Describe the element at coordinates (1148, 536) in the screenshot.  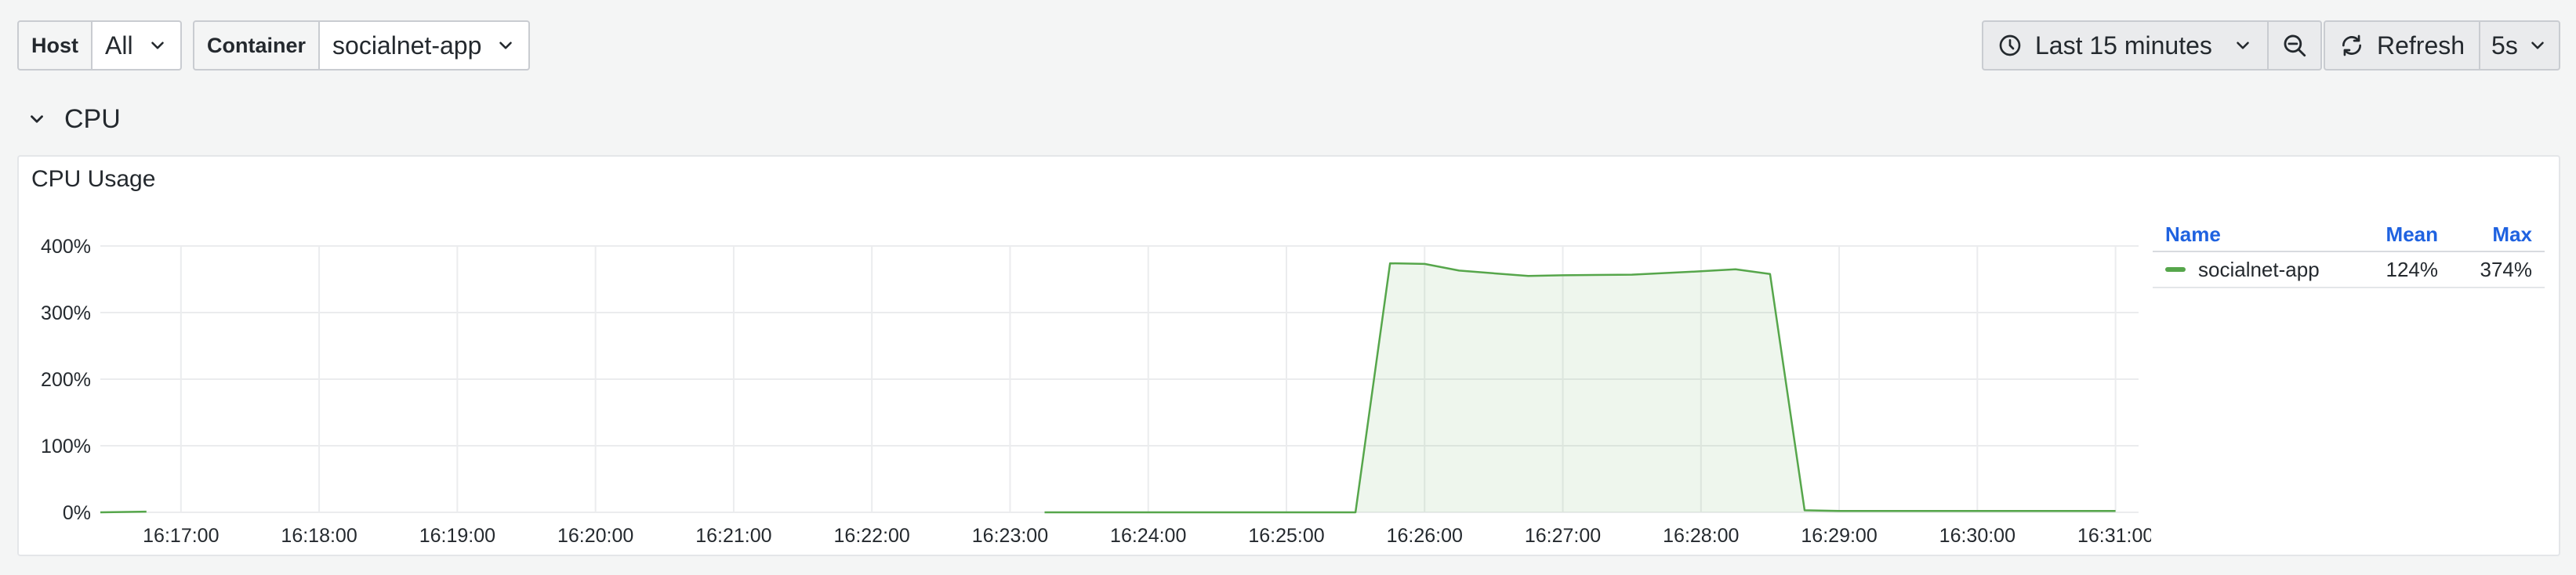
I see `x-tick-label: 16:24:00` at that location.